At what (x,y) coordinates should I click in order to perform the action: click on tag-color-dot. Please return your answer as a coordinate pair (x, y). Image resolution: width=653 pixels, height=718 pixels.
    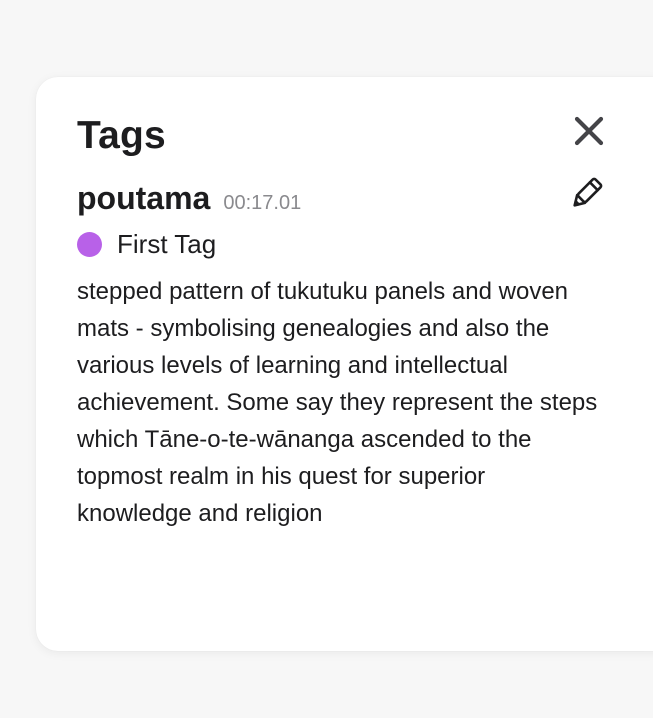
    Looking at the image, I should click on (89, 244).